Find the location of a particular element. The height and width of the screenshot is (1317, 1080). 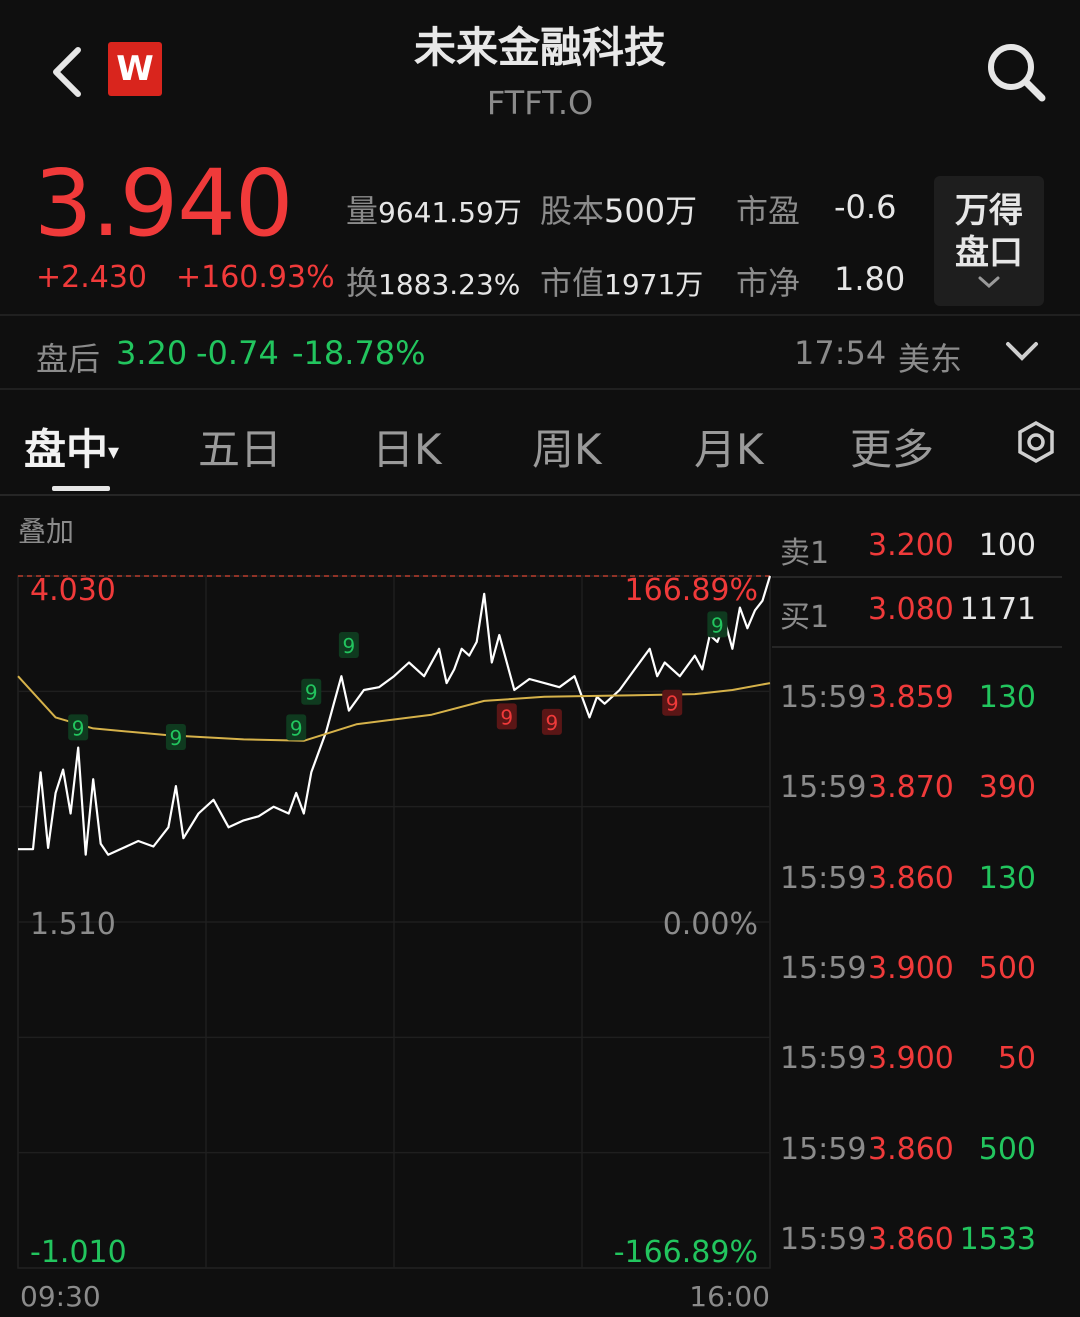

pb-value: 1.80 is located at coordinates (870, 279).